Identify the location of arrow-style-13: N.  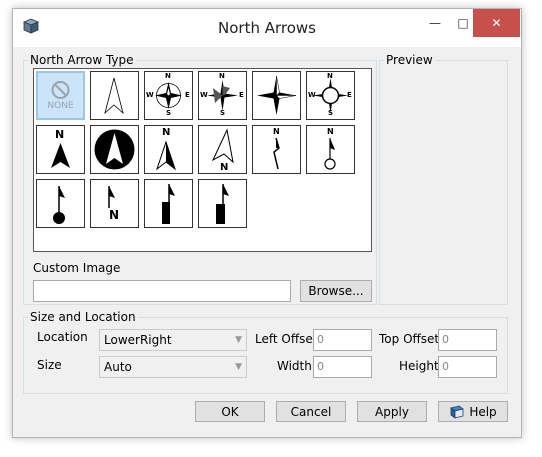
(114, 203).